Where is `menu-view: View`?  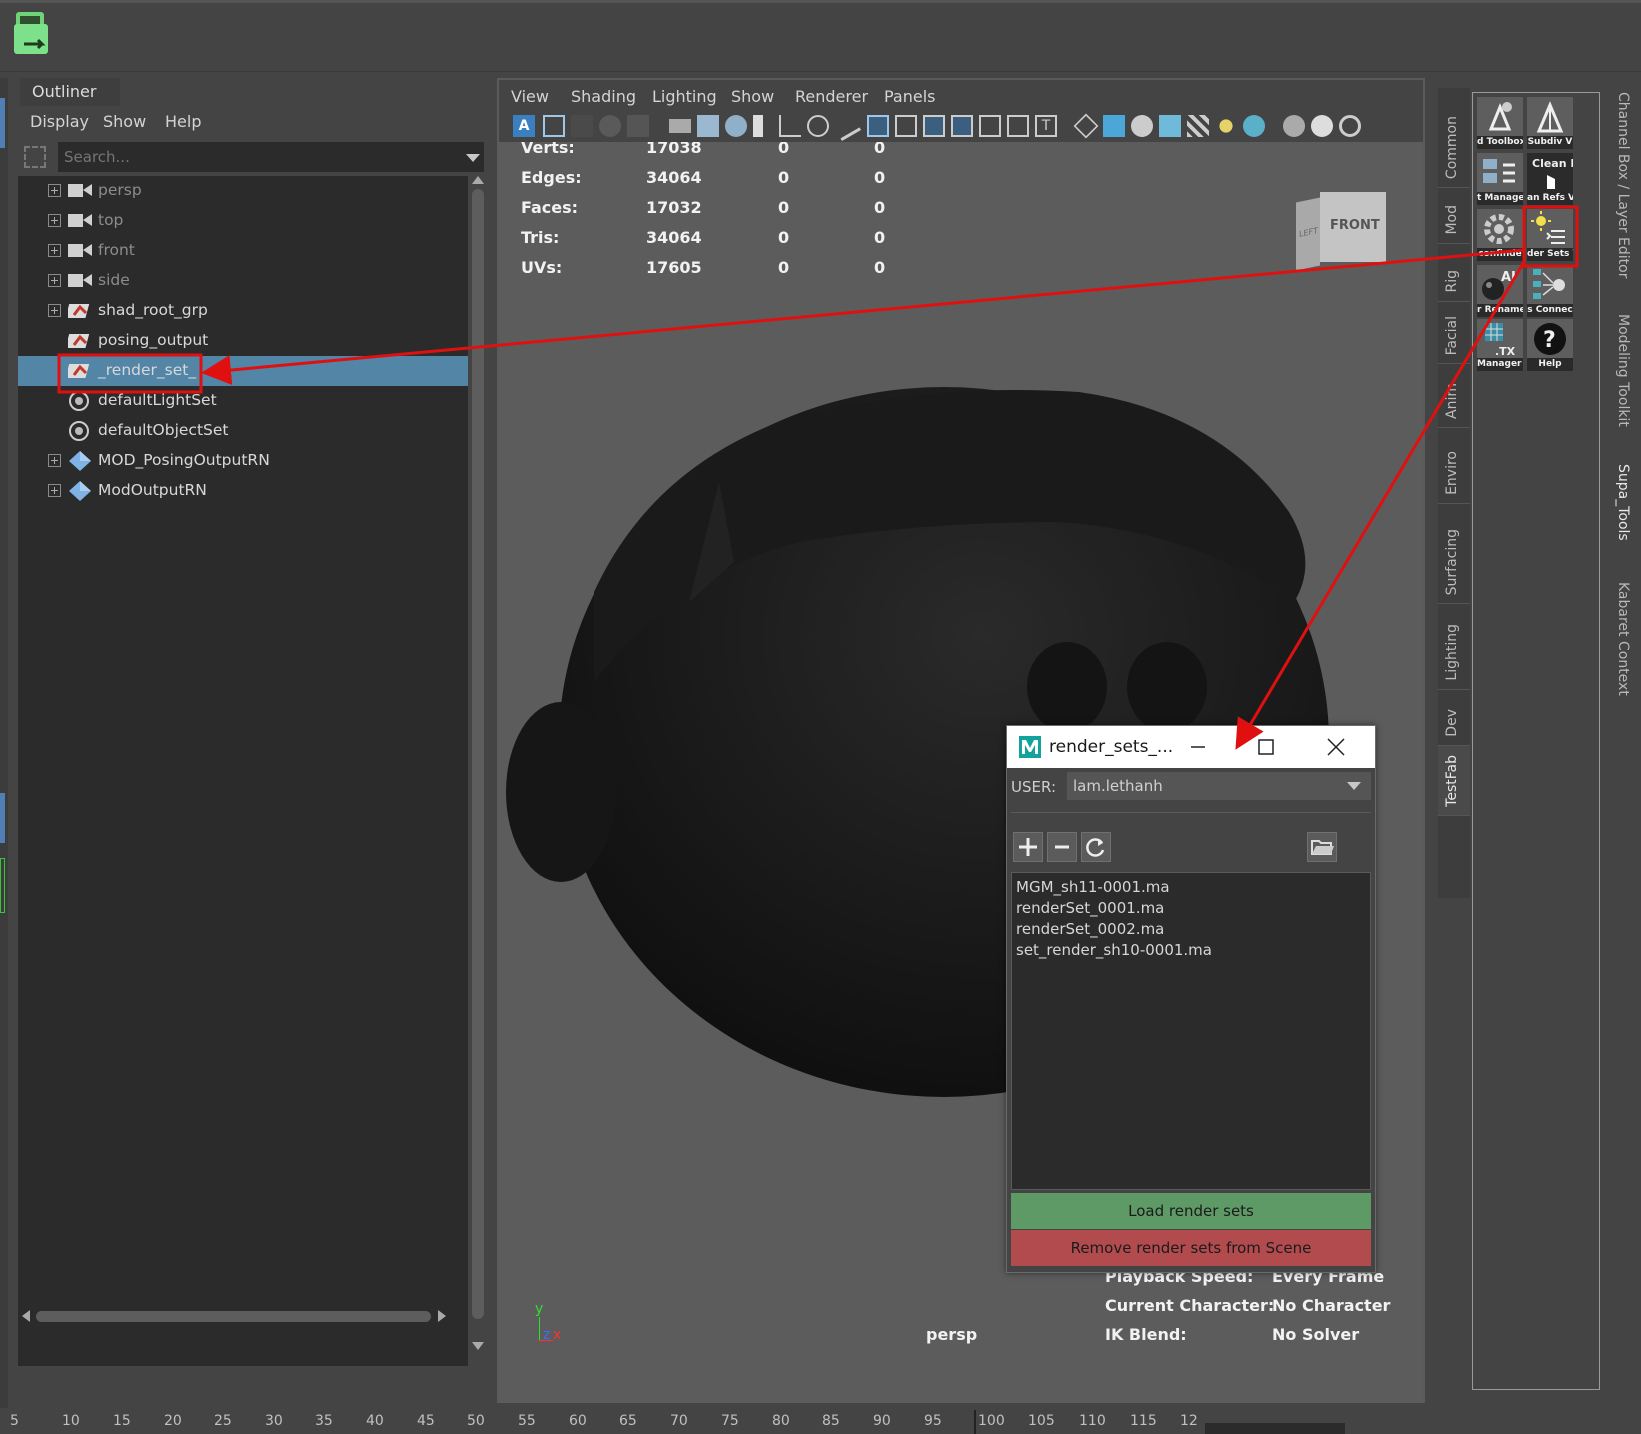
menu-view: View is located at coordinates (530, 96).